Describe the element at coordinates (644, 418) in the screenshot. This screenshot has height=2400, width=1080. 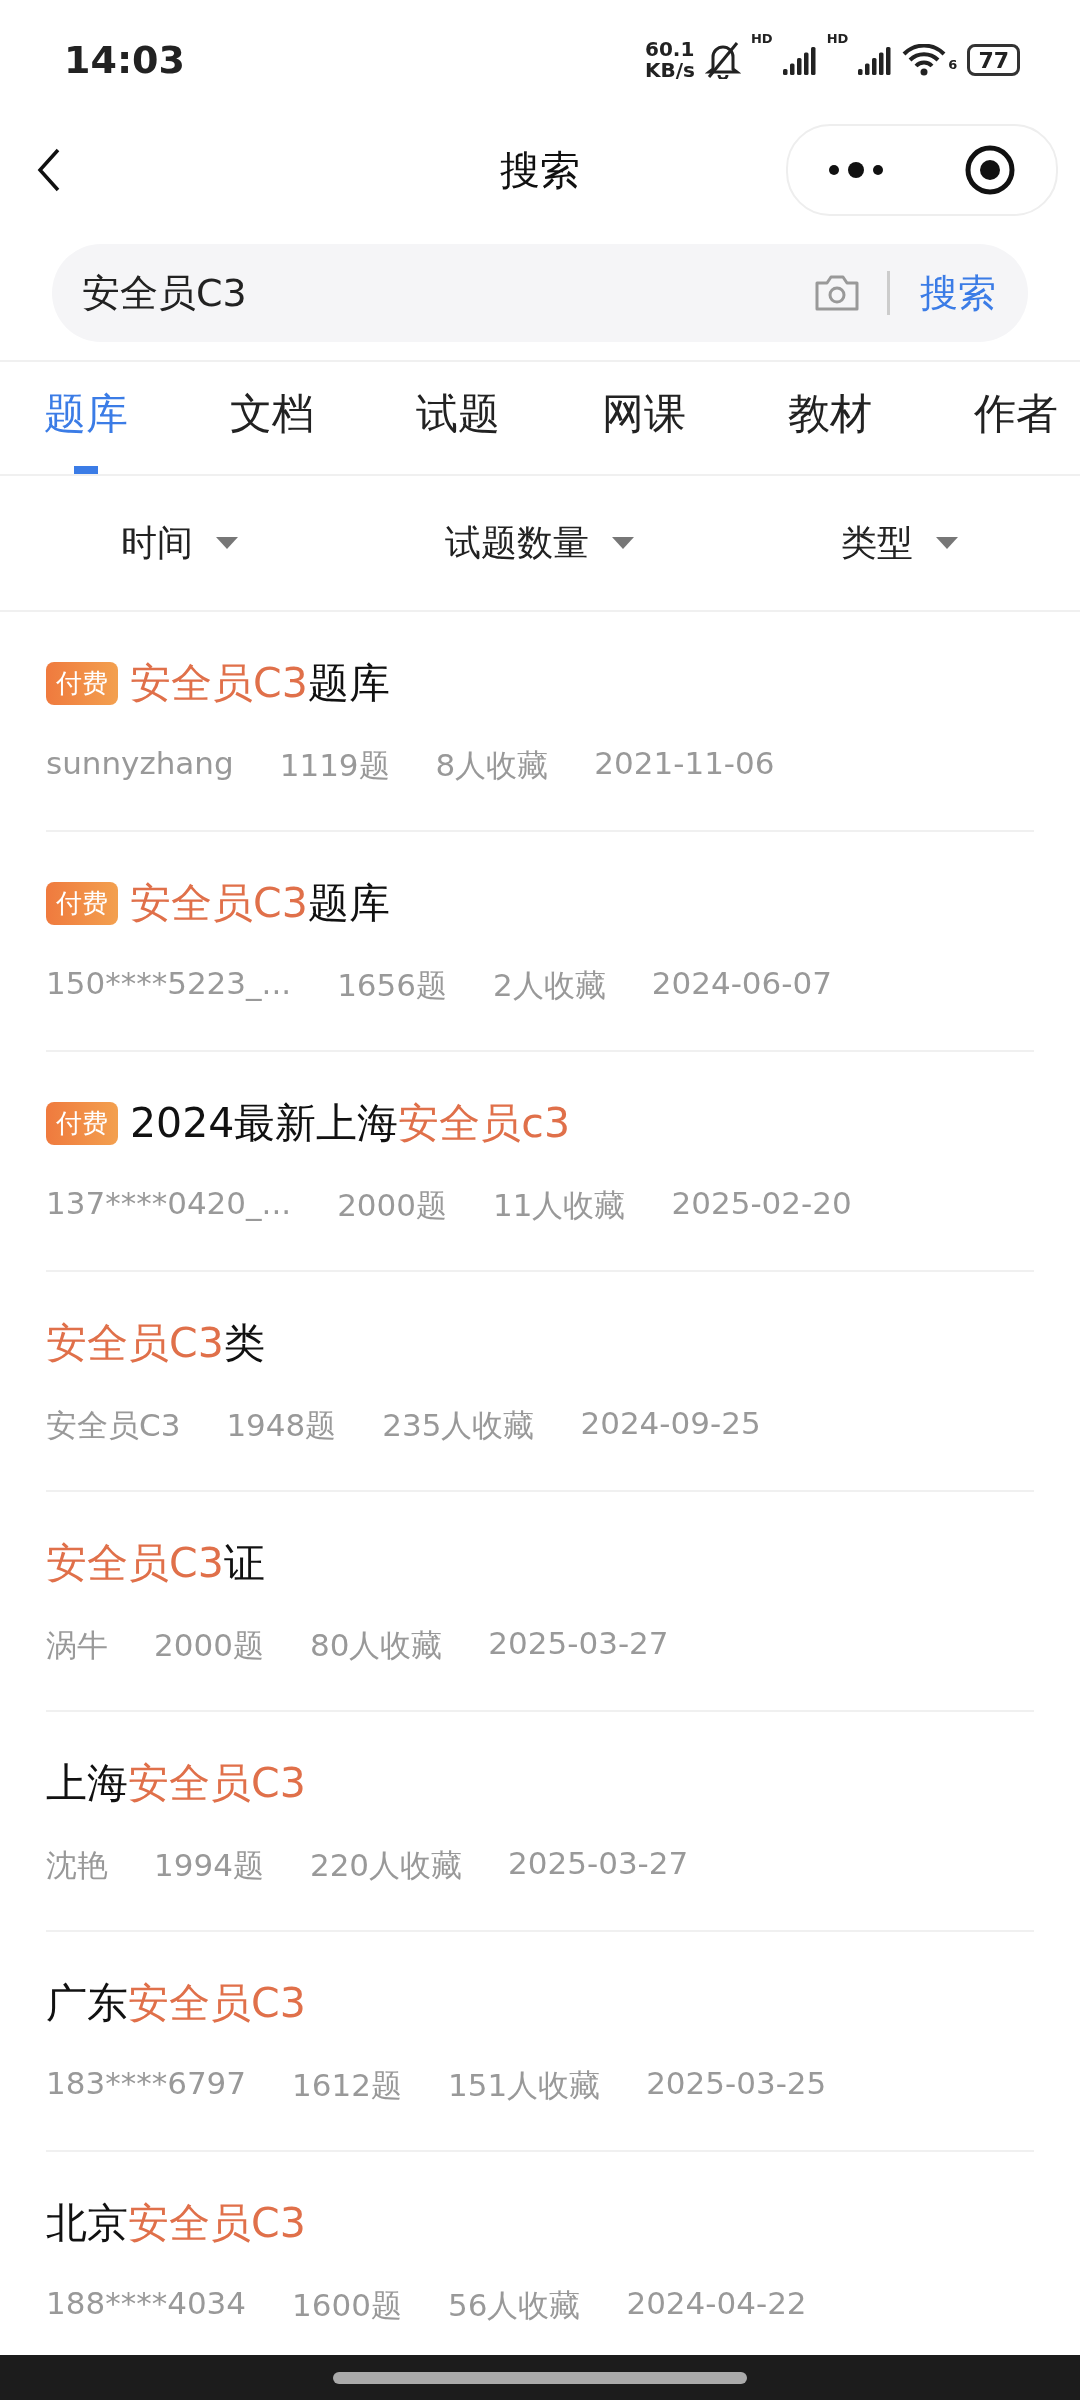
I see `category-tab: 网课` at that location.